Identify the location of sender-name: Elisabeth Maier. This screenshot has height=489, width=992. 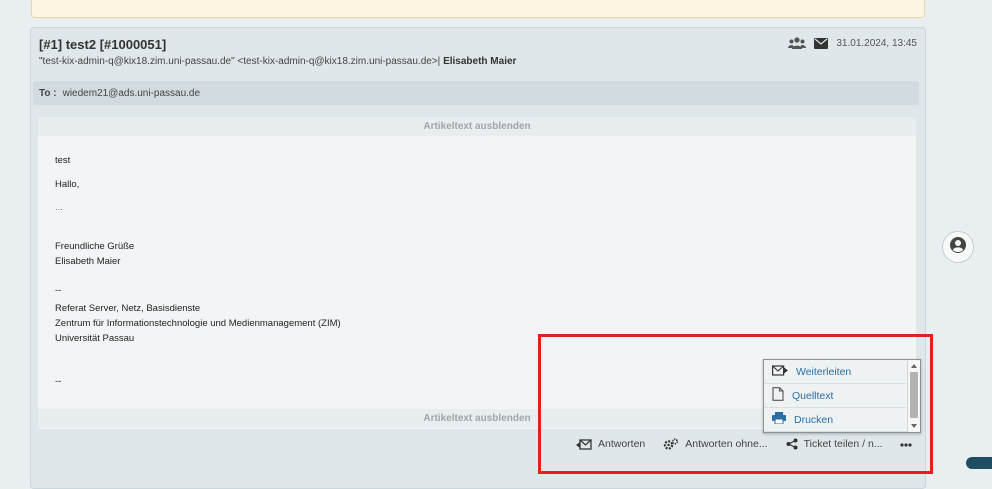
(480, 61).